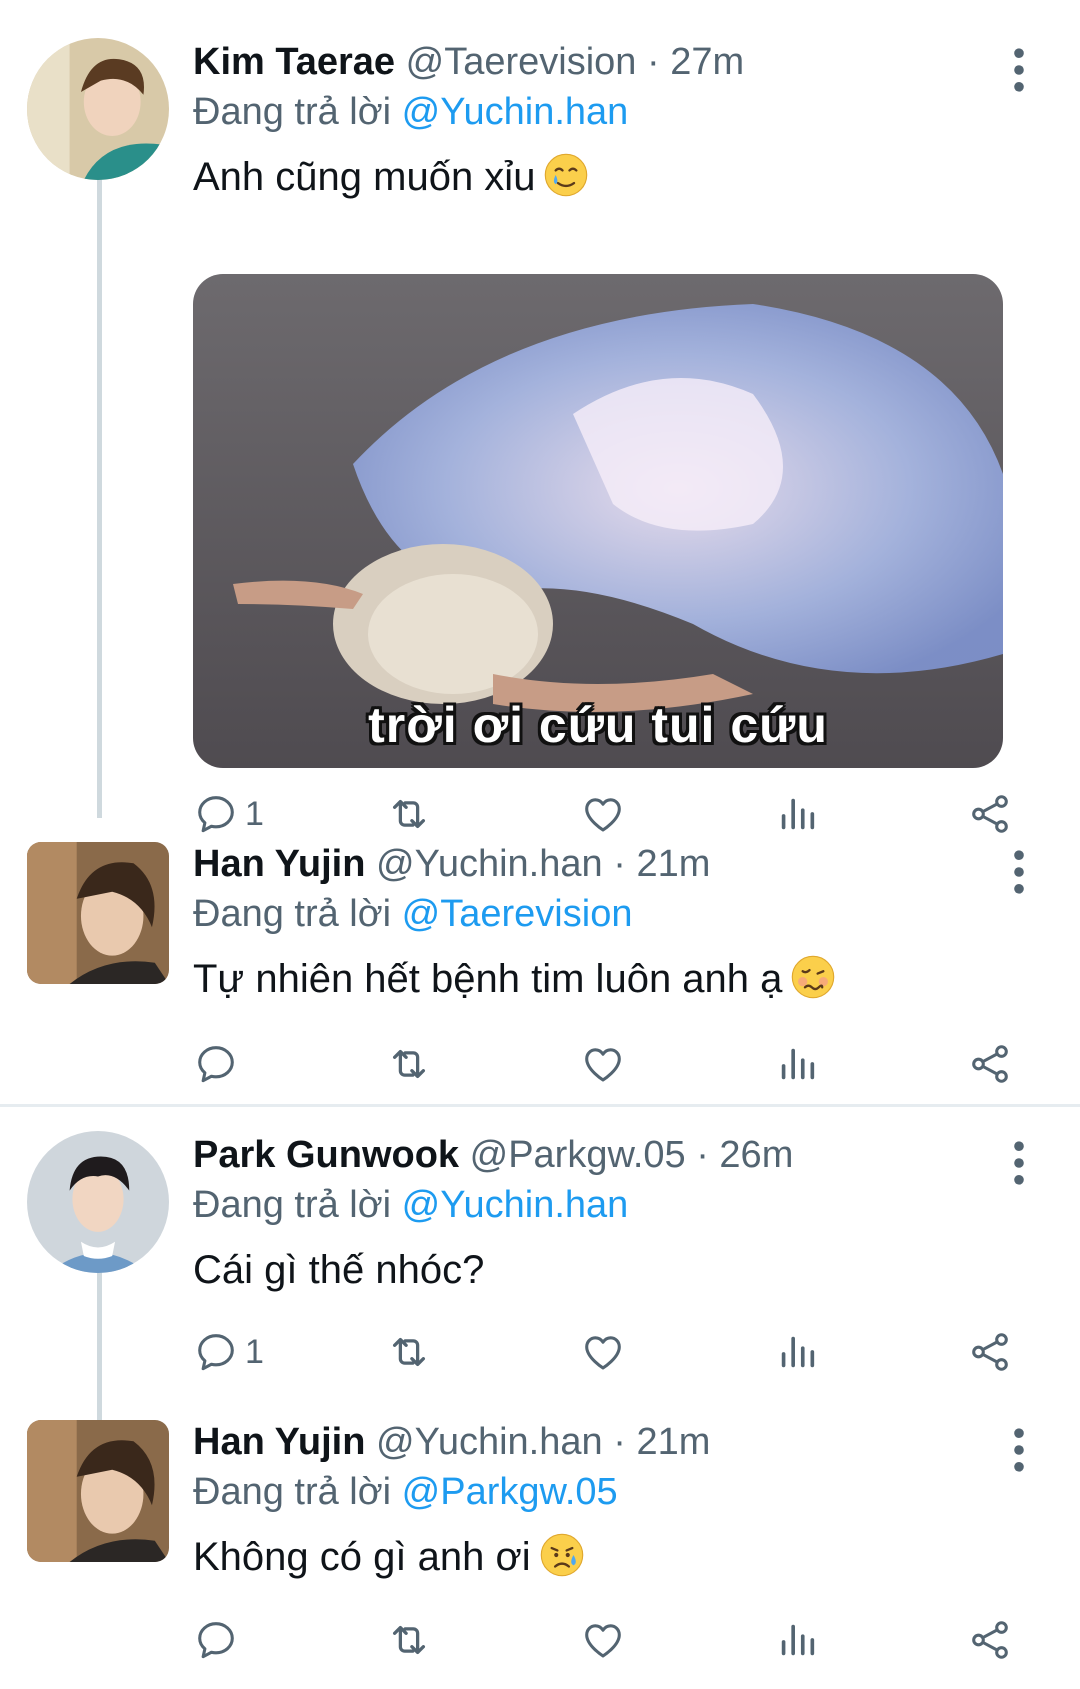  Describe the element at coordinates (326, 1155) in the screenshot. I see `display-name: Park Gunwook` at that location.